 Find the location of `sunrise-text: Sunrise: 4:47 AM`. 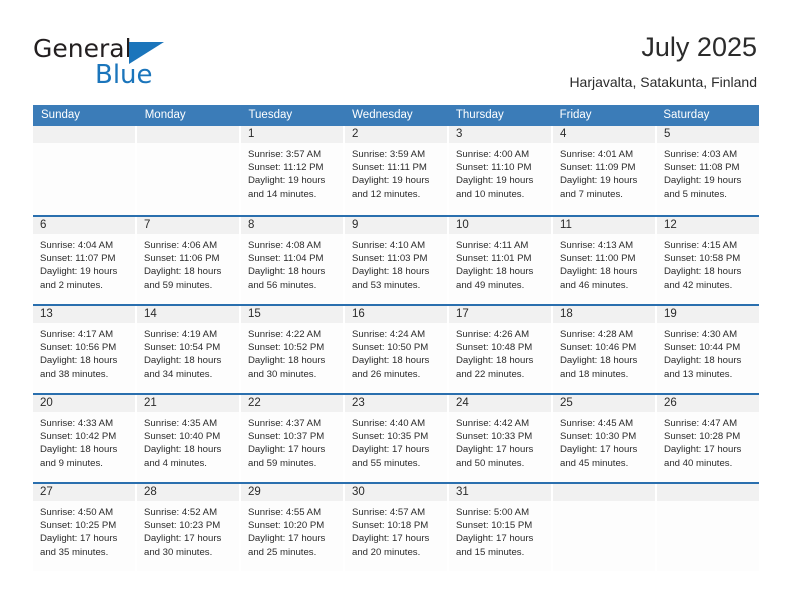

sunrise-text: Sunrise: 4:47 AM is located at coordinates (701, 423).